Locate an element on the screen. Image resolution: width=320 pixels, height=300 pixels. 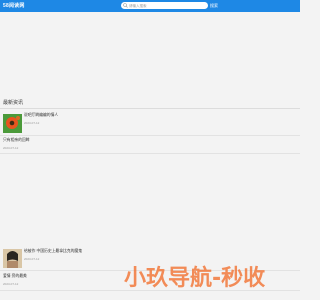
latest-news-title: 最新资讯 is located at coordinates (13, 103).